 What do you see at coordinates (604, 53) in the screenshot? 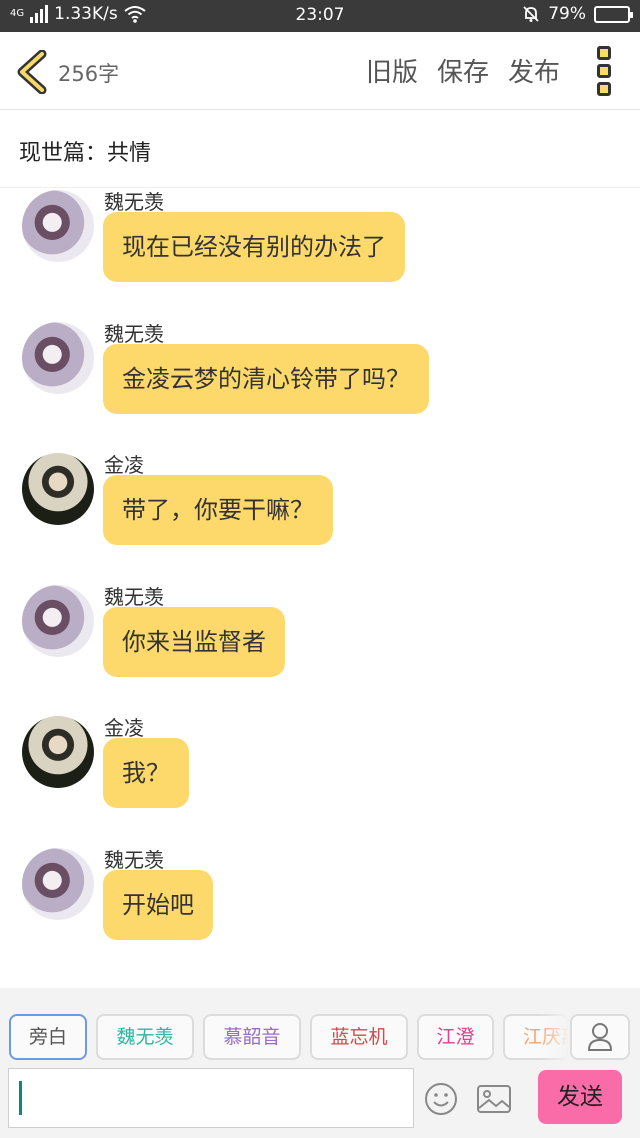
I see `more-vertical-icon` at bounding box center [604, 53].